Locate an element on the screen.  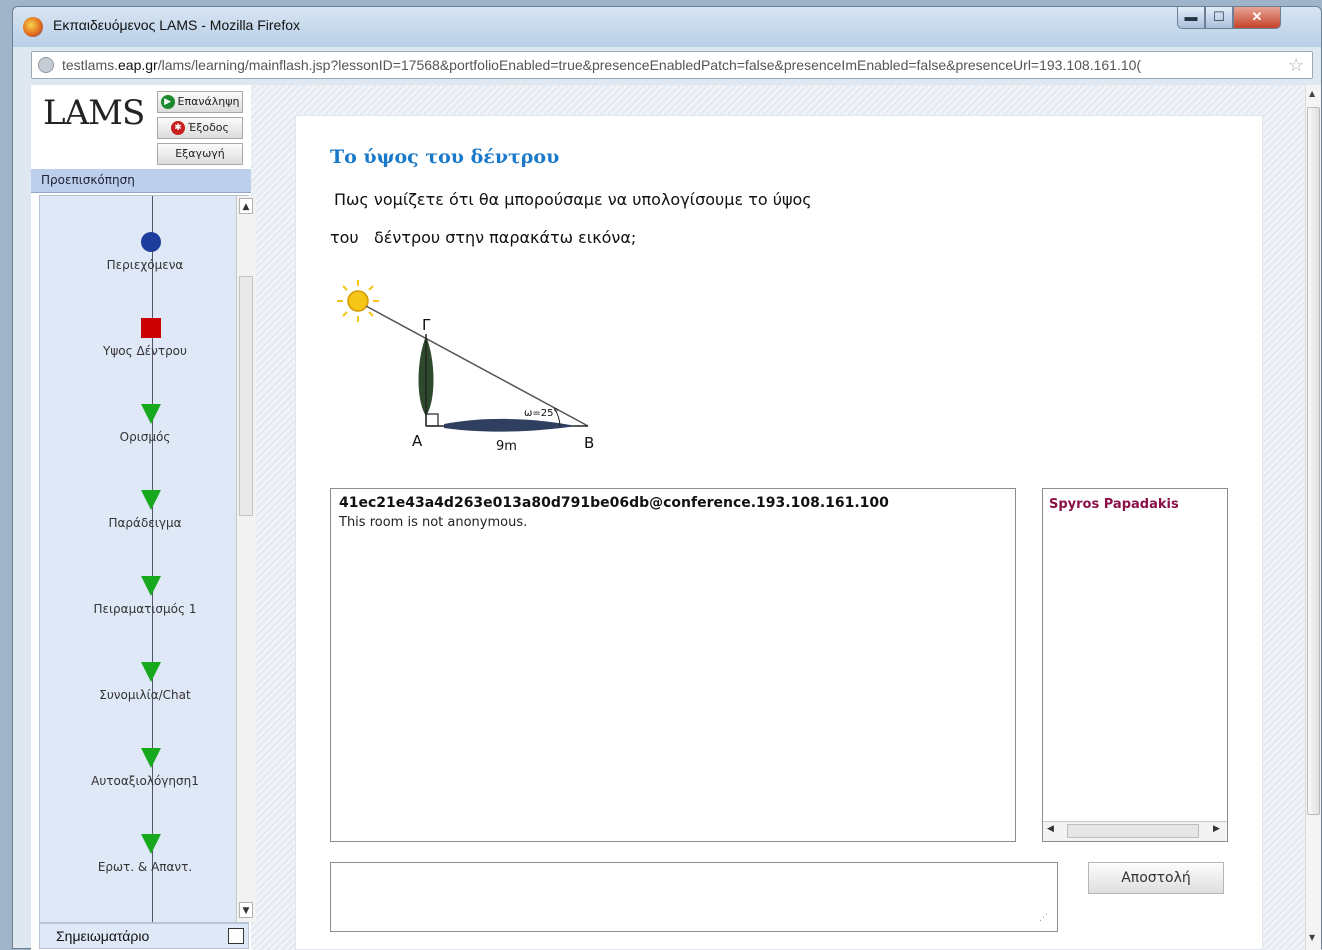
page-scroll-thumb is located at coordinates (1313, 461).